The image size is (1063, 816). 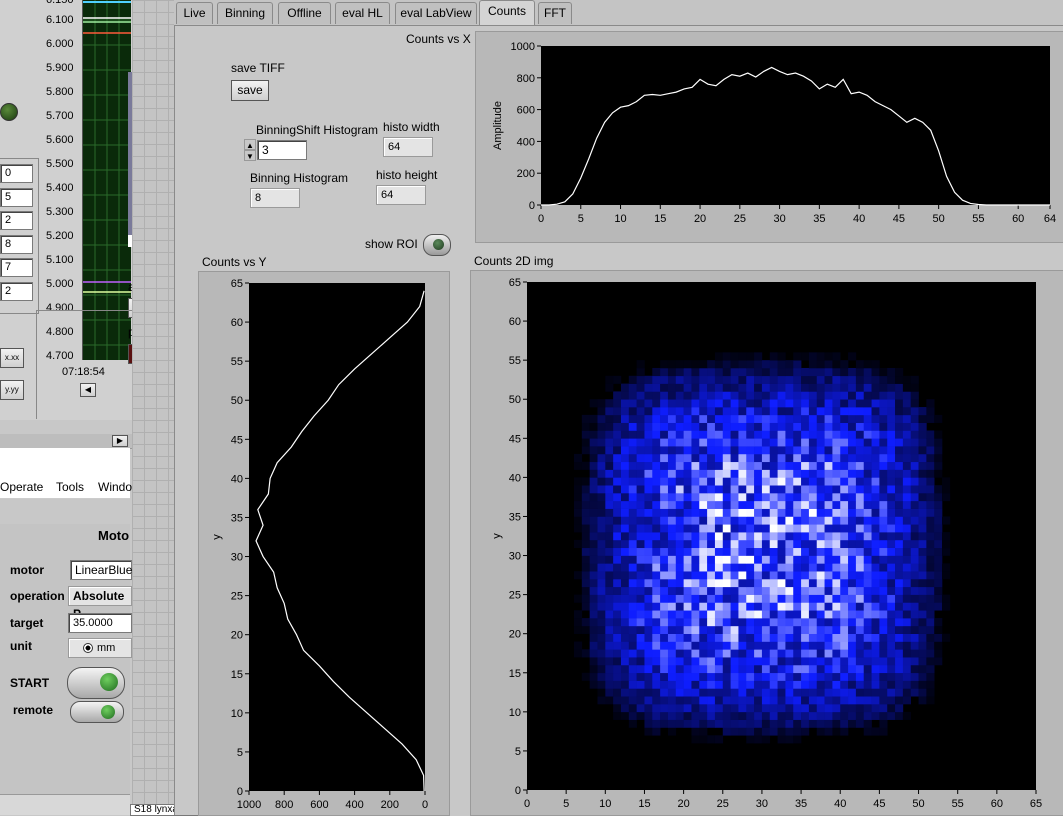 What do you see at coordinates (249, 805) in the screenshot?
I see `x-tick-label: 1000` at bounding box center [249, 805].